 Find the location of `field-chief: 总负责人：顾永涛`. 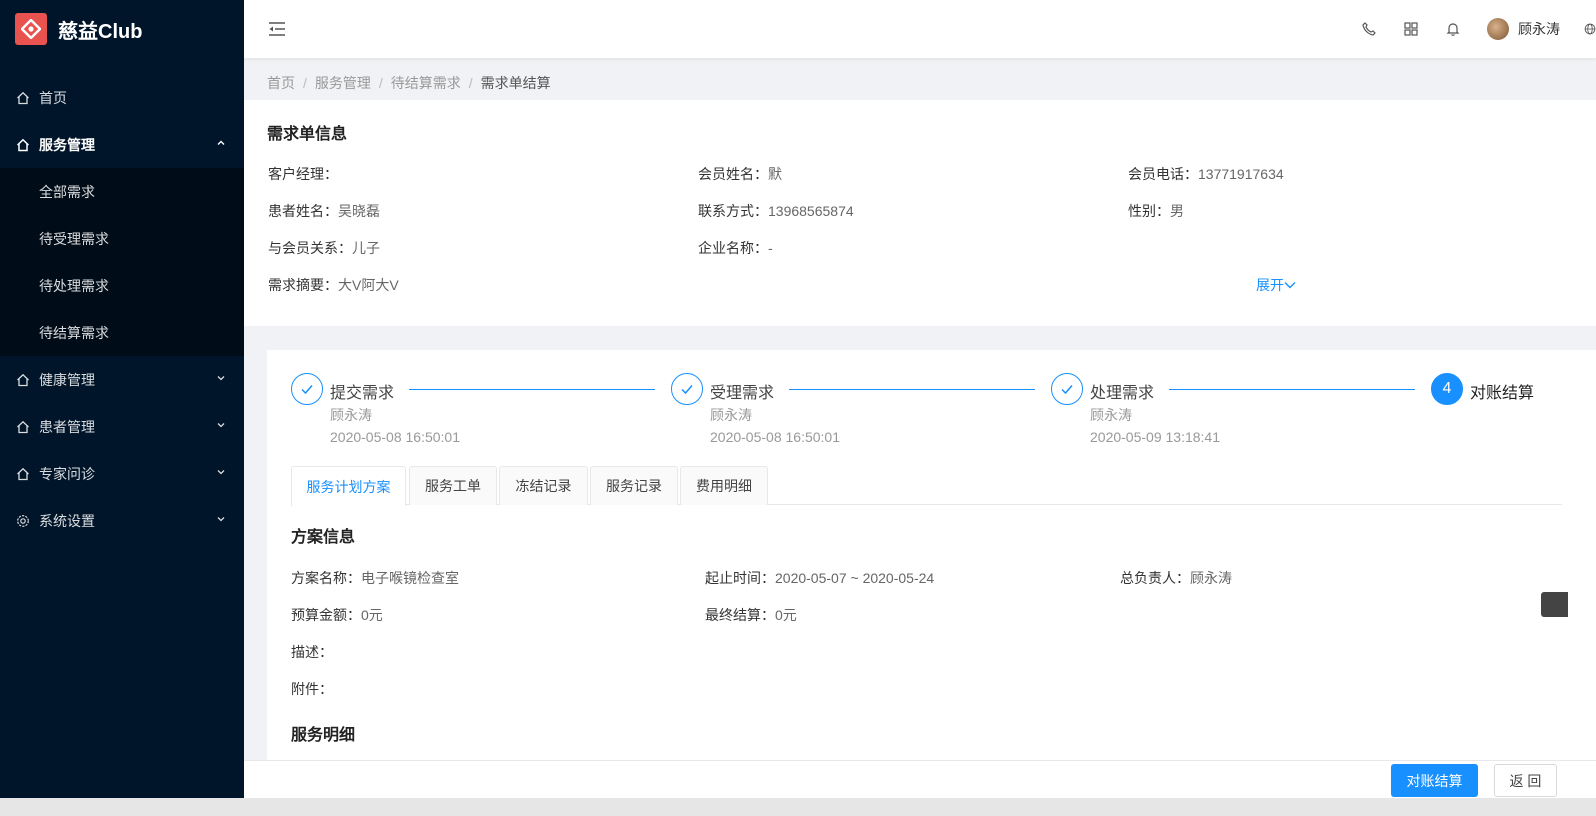

field-chief: 总负责人：顾永涛 is located at coordinates (1176, 578).